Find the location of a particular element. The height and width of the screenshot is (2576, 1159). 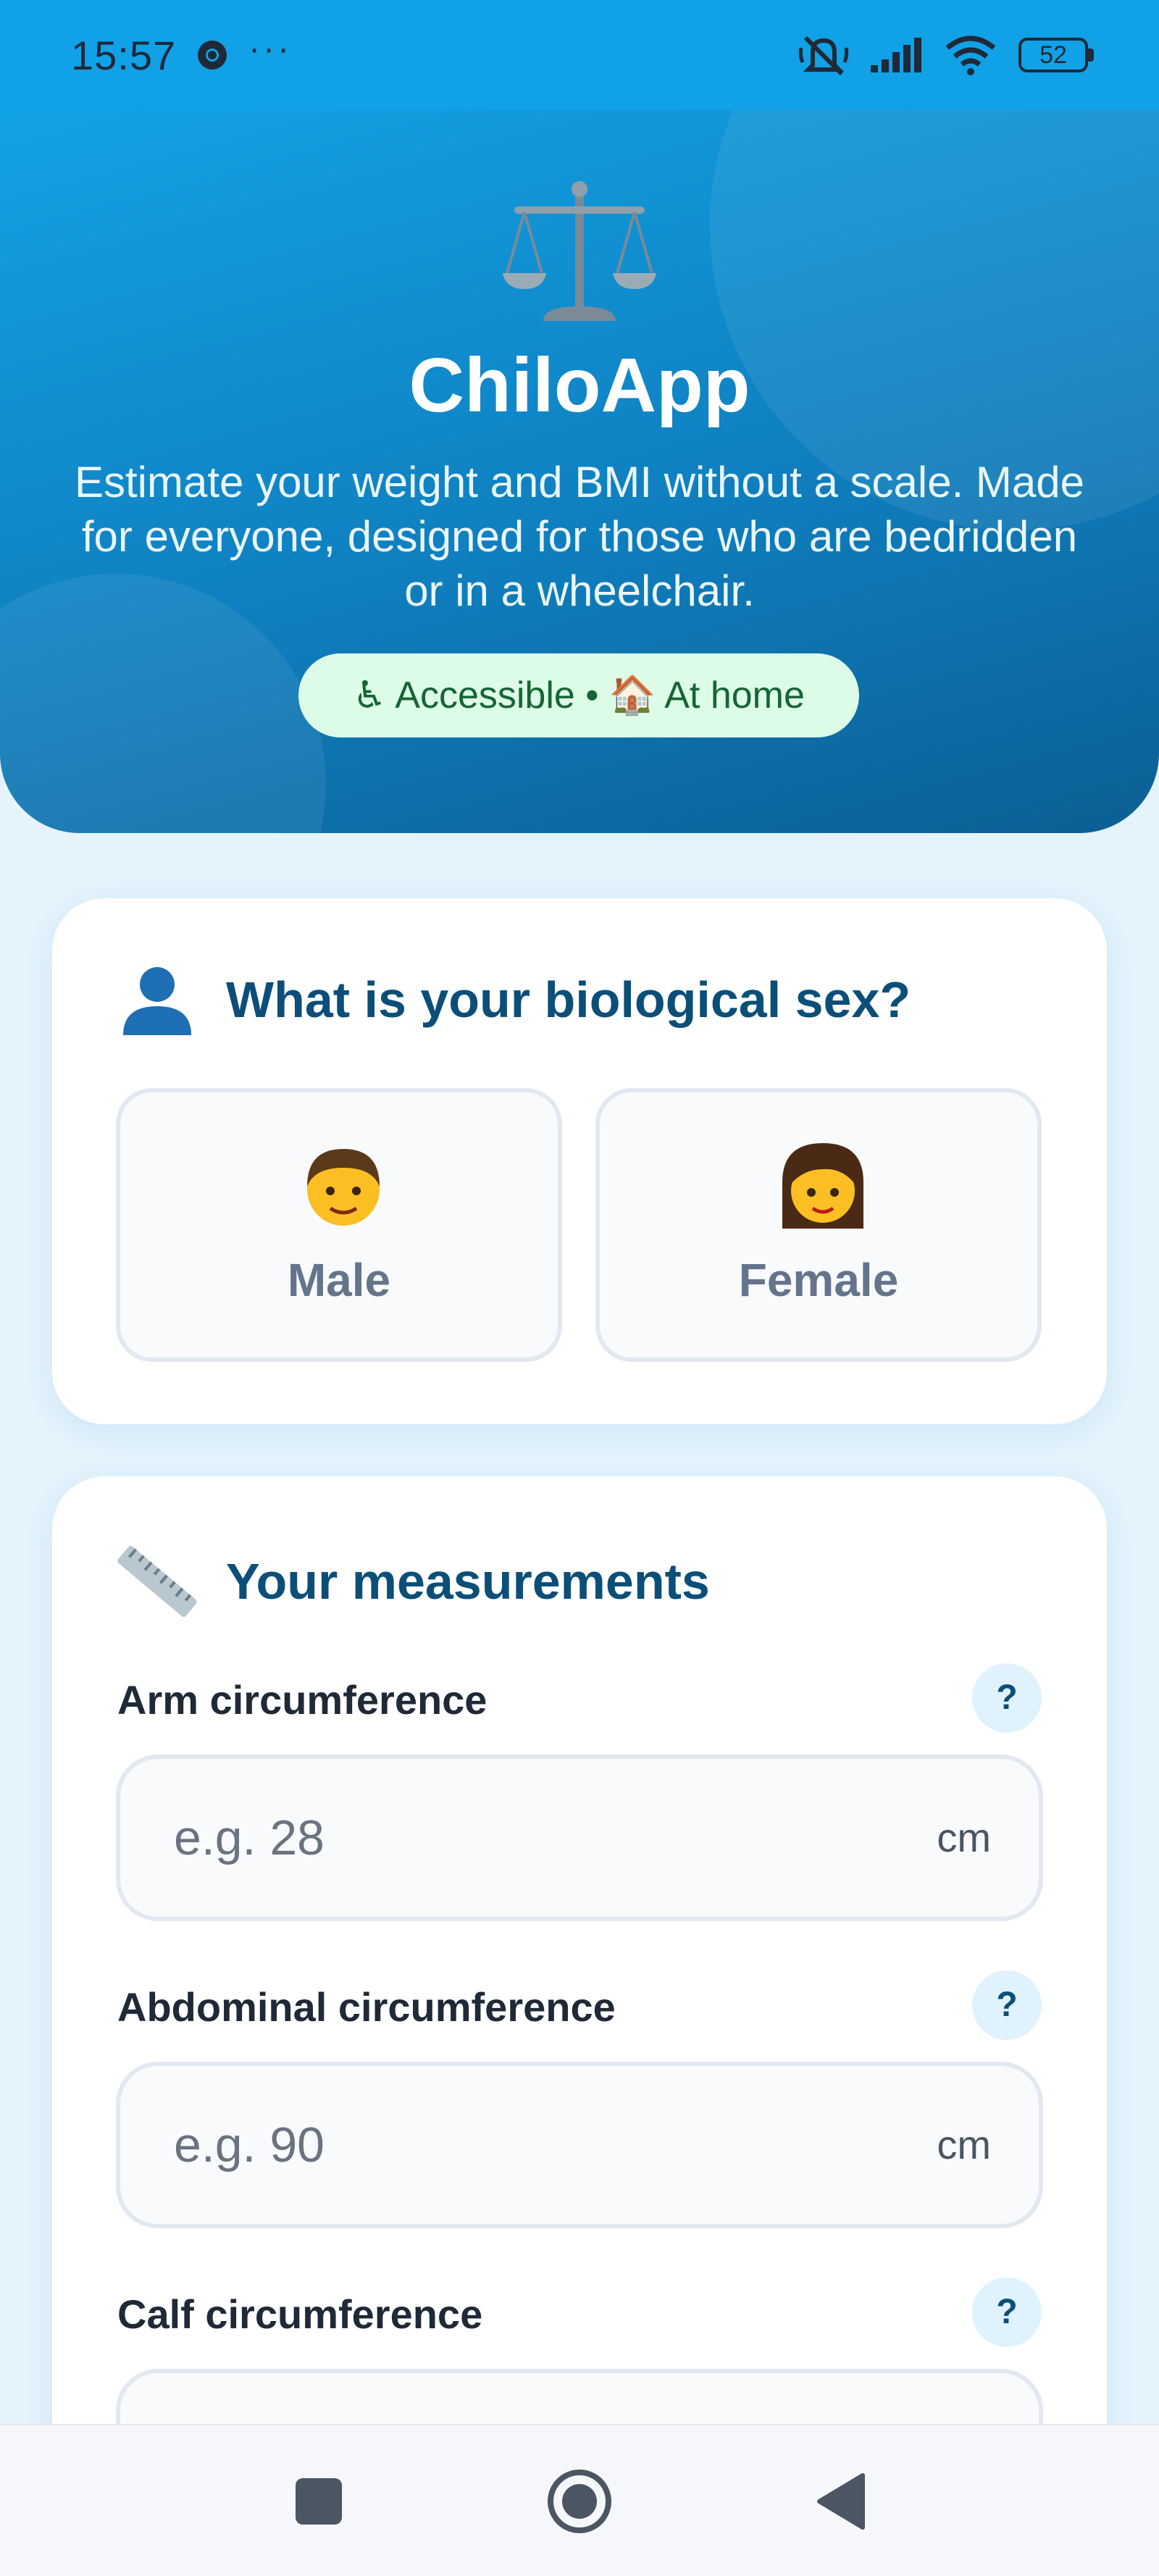

battery-icon: 52 is located at coordinates (1056, 55).